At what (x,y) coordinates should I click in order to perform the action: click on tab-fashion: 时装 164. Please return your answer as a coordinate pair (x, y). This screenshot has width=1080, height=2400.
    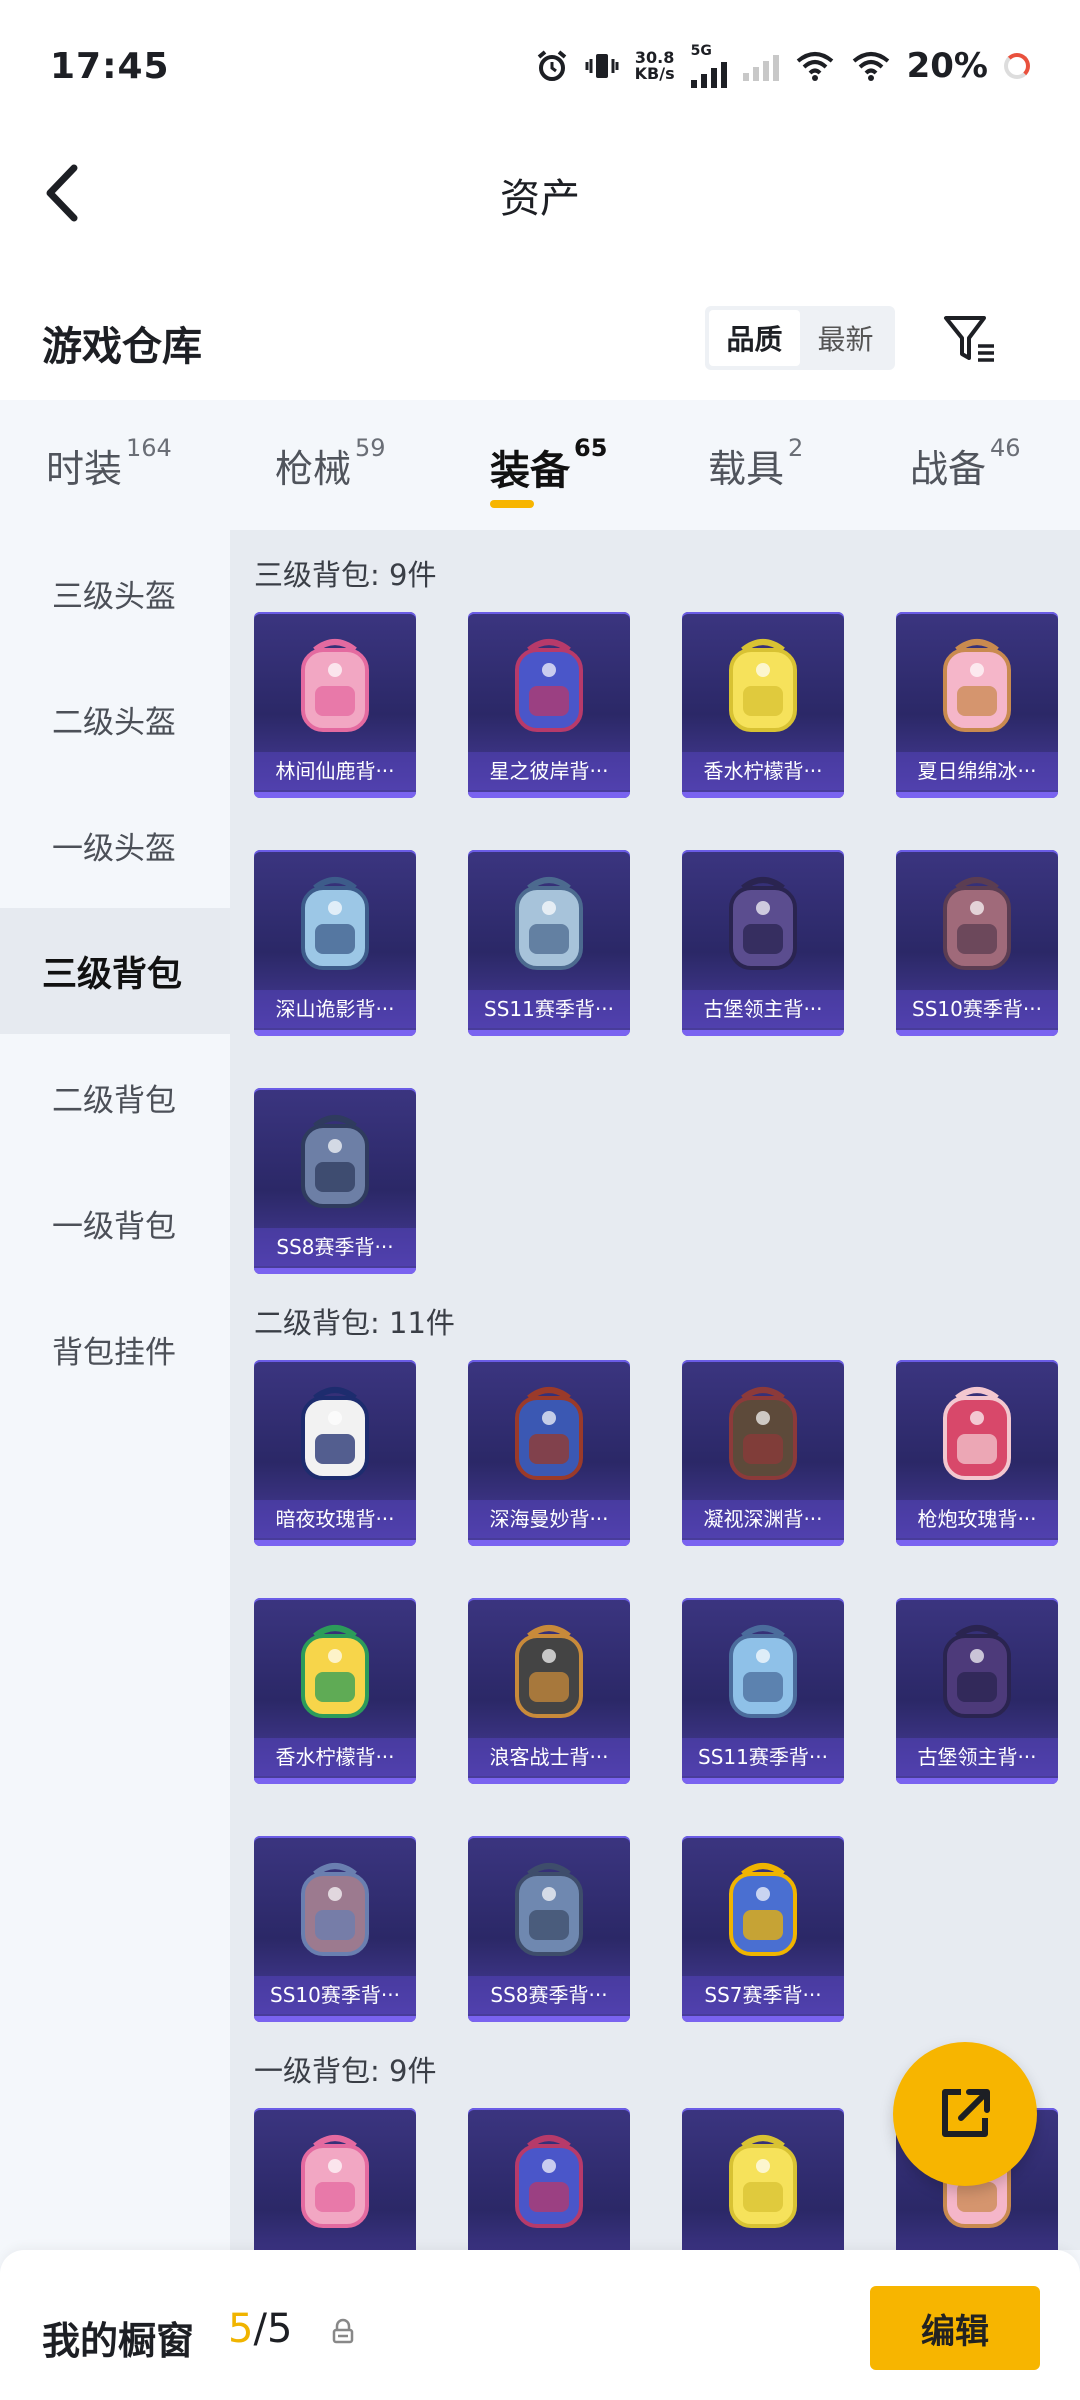
    Looking at the image, I should click on (109, 463).